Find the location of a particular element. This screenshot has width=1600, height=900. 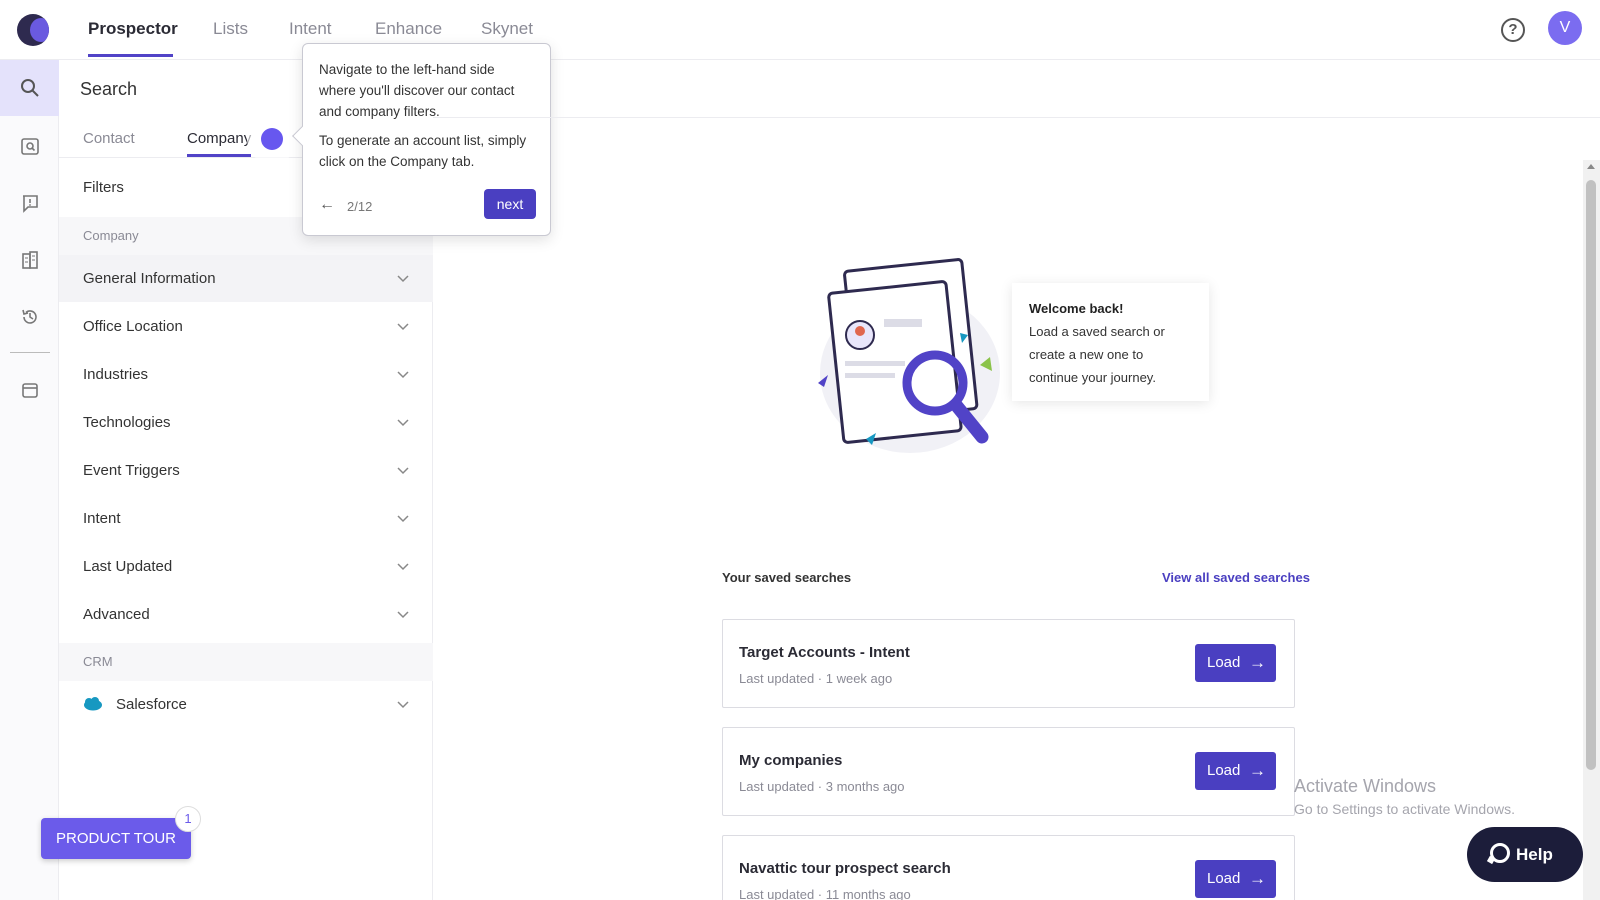

filter-industries: Industries is located at coordinates (246, 374).